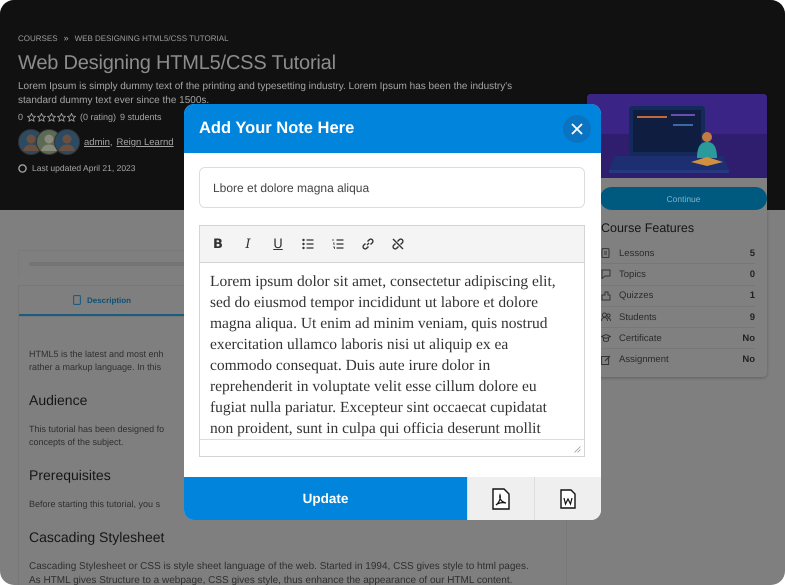  Describe the element at coordinates (67, 142) in the screenshot. I see `avatar` at that location.